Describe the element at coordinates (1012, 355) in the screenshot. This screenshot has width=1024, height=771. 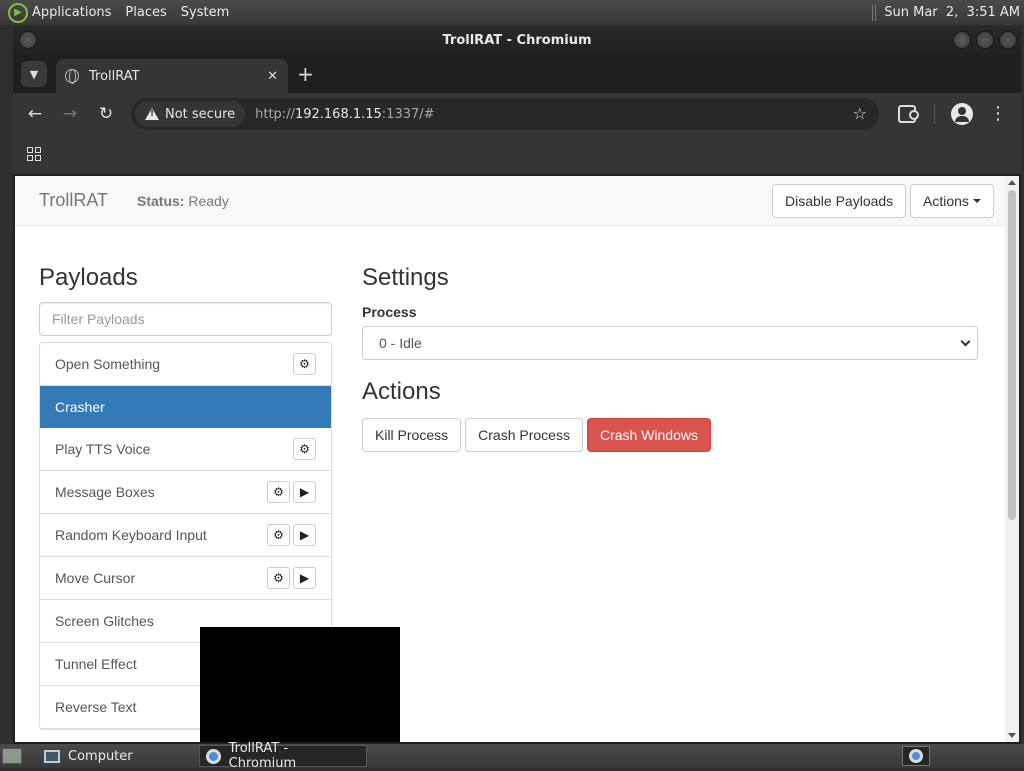
I see `scrollbar-thumb` at that location.